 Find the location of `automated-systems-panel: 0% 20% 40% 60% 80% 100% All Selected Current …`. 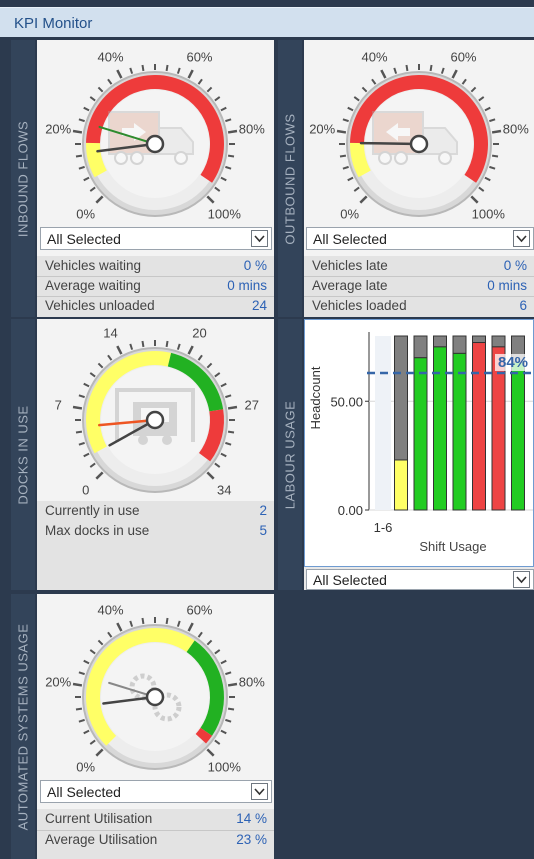

automated-systems-panel: 0% 20% 40% 60% 80% 100% All Selected Current … is located at coordinates (155, 726).